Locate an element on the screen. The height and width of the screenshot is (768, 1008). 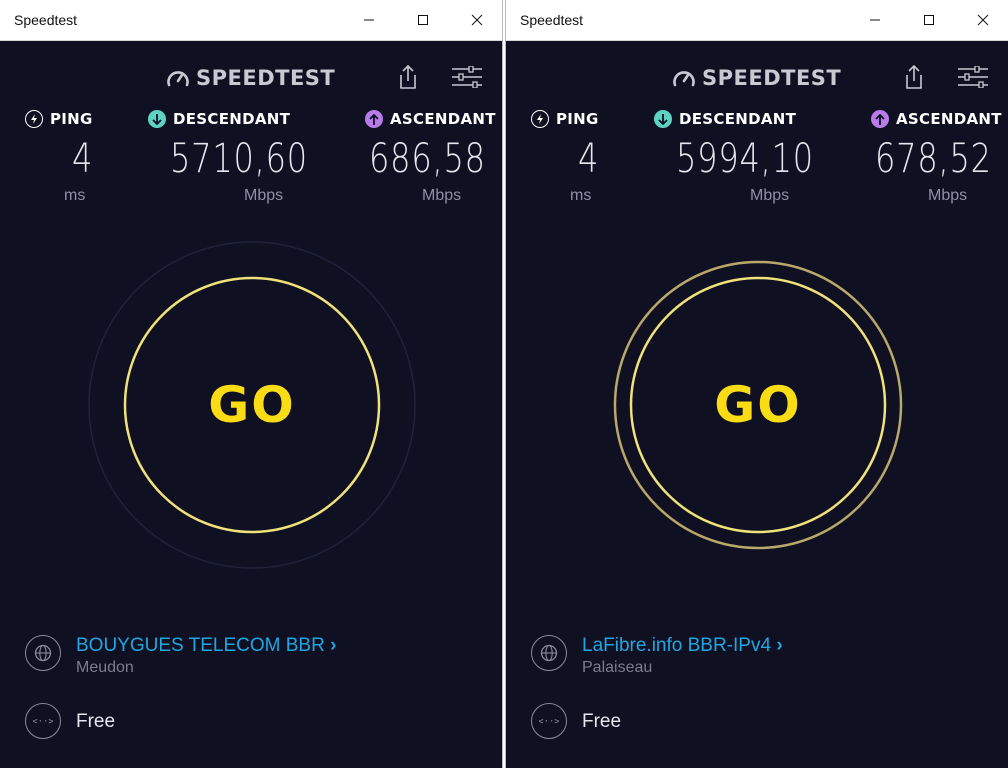
upload-value: 686,58 is located at coordinates (427, 159).